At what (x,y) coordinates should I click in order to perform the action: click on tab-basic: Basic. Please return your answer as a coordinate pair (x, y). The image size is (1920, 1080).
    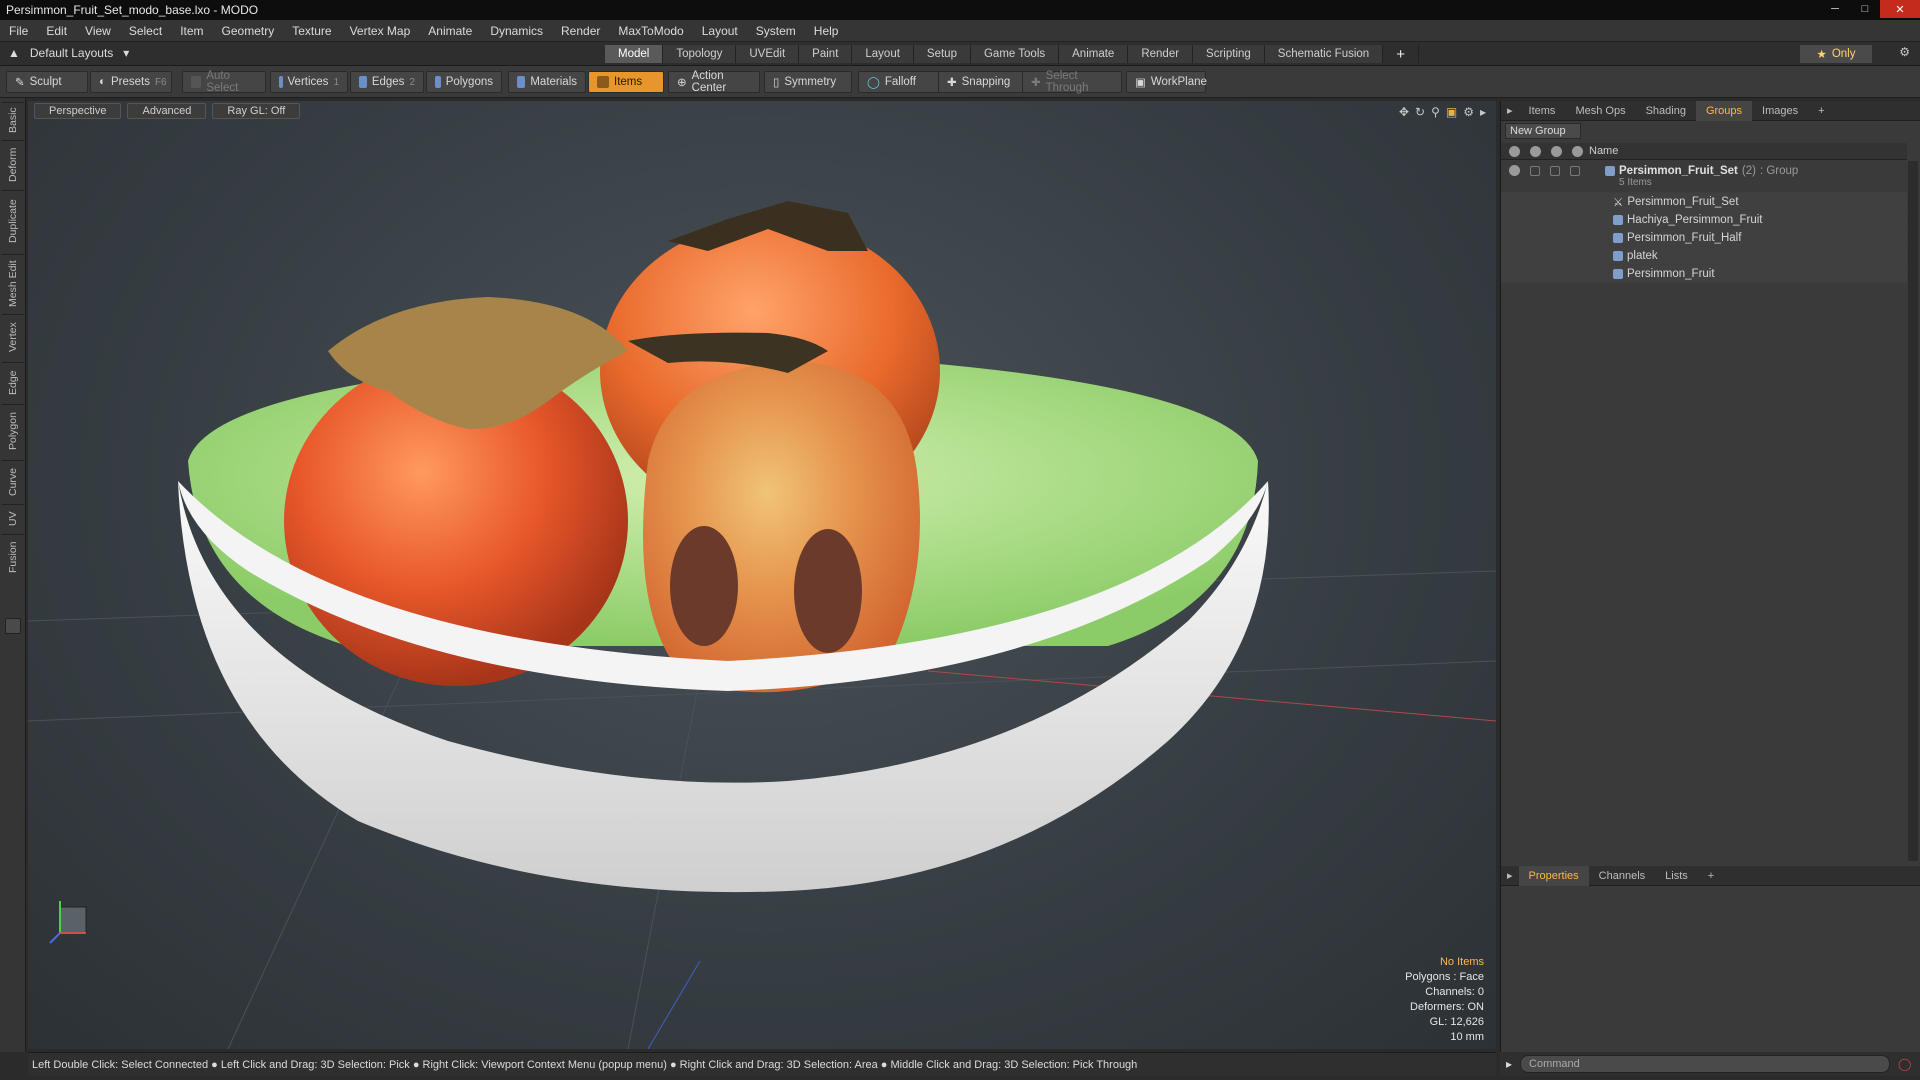
    Looking at the image, I should click on (13, 120).